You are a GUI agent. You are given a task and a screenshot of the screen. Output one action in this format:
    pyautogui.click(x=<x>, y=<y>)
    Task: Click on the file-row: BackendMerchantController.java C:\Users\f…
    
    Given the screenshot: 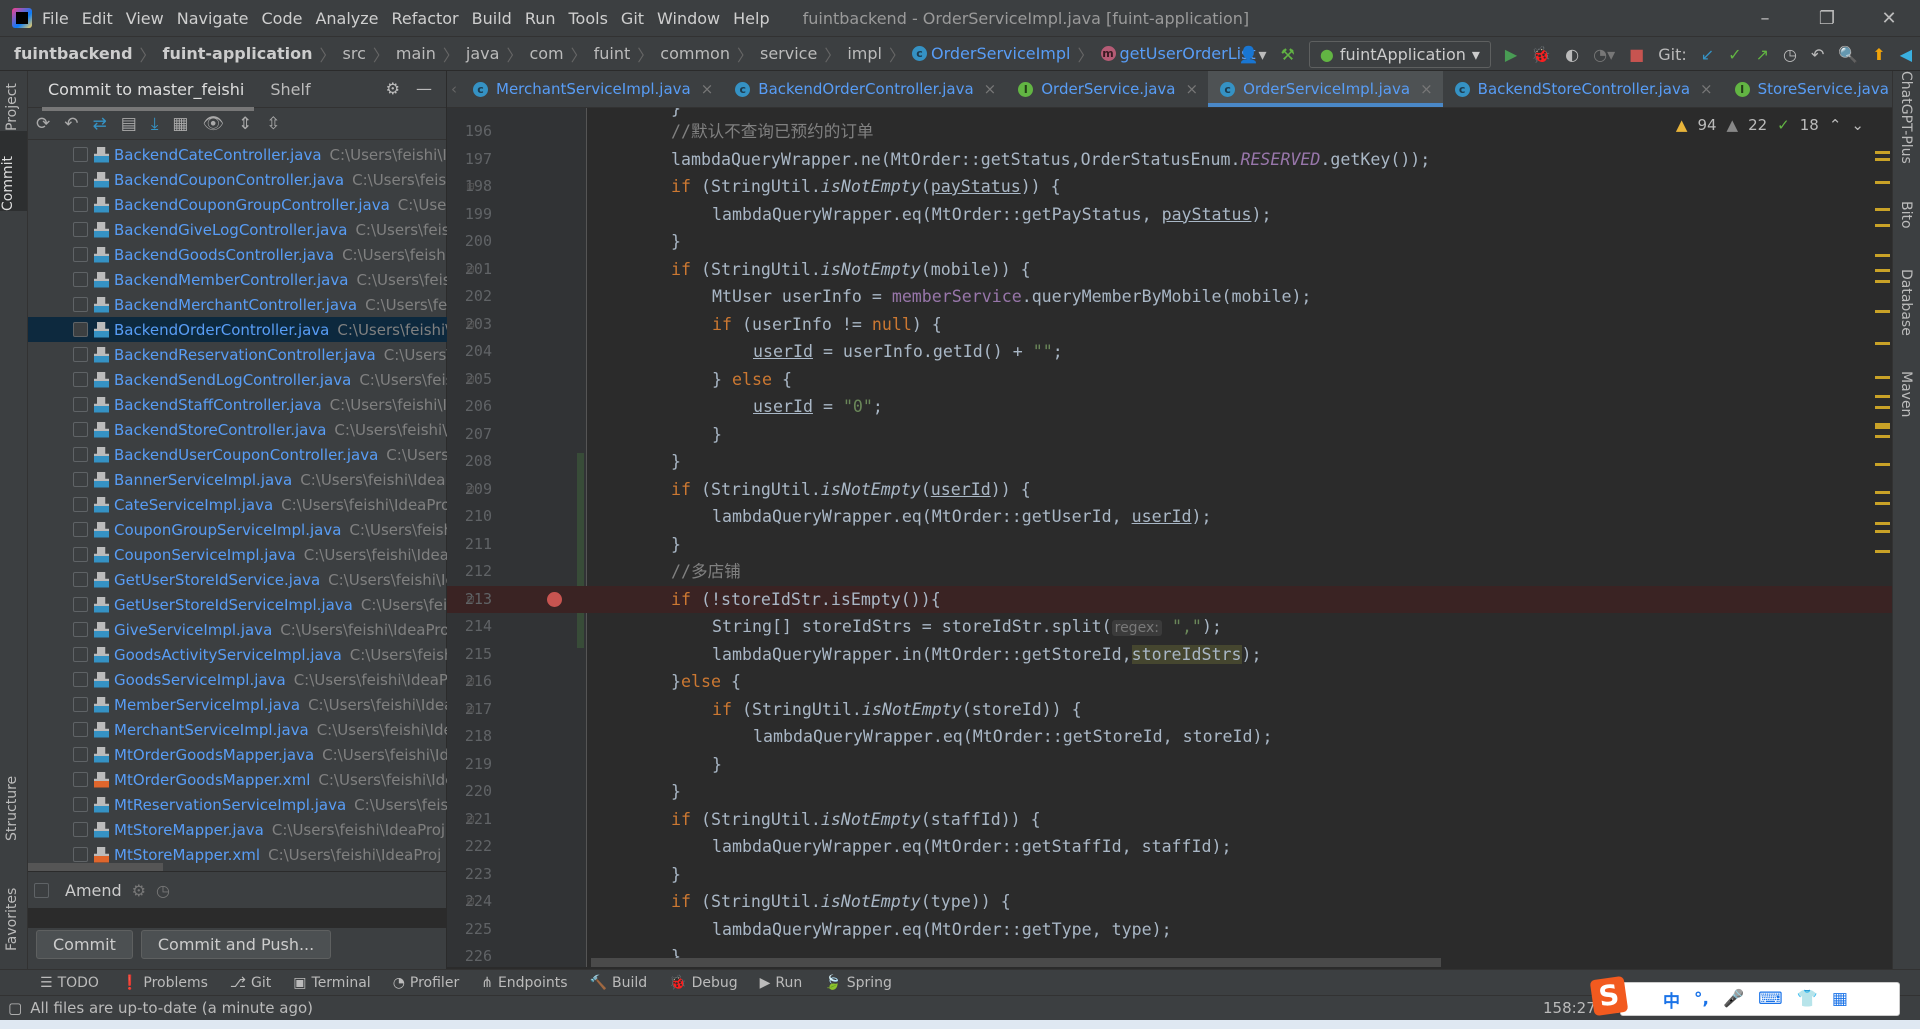 What is the action you would take?
    pyautogui.click(x=237, y=304)
    